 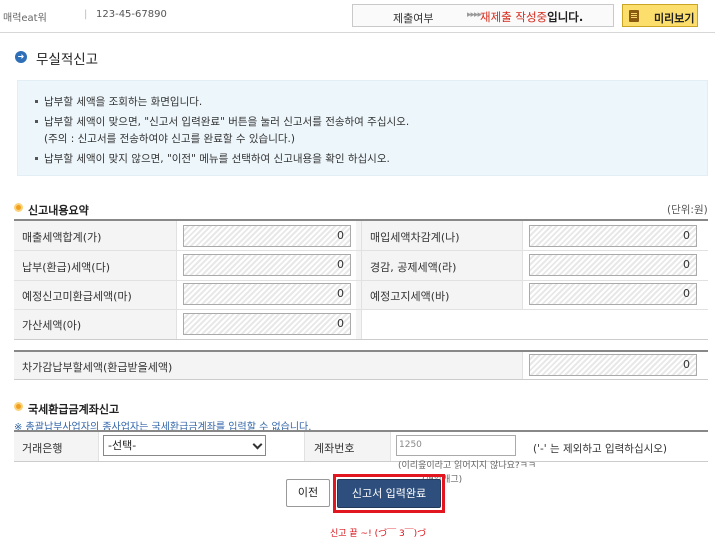 I want to click on footer-note: 신고 끝 ~! (づ￣ 3￣)づ, so click(x=378, y=534).